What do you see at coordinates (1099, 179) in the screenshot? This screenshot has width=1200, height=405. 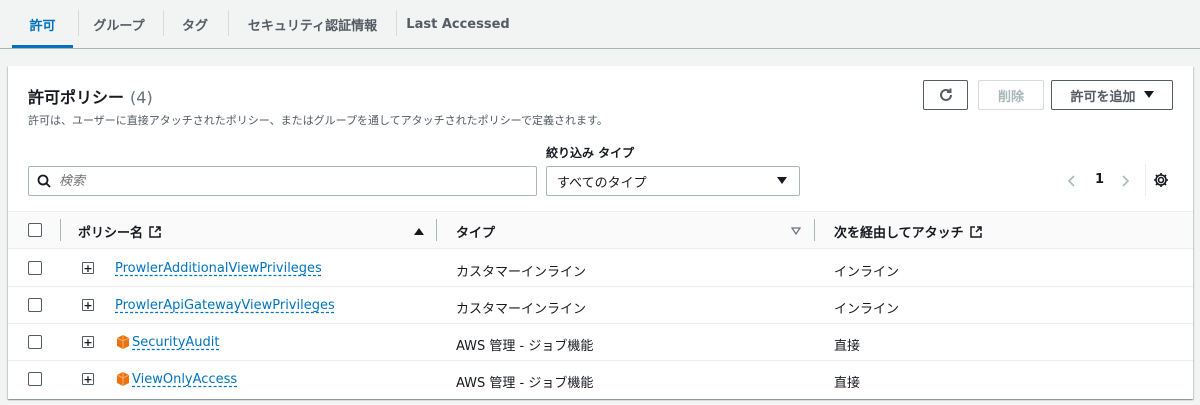 I see `page-number: 1` at bounding box center [1099, 179].